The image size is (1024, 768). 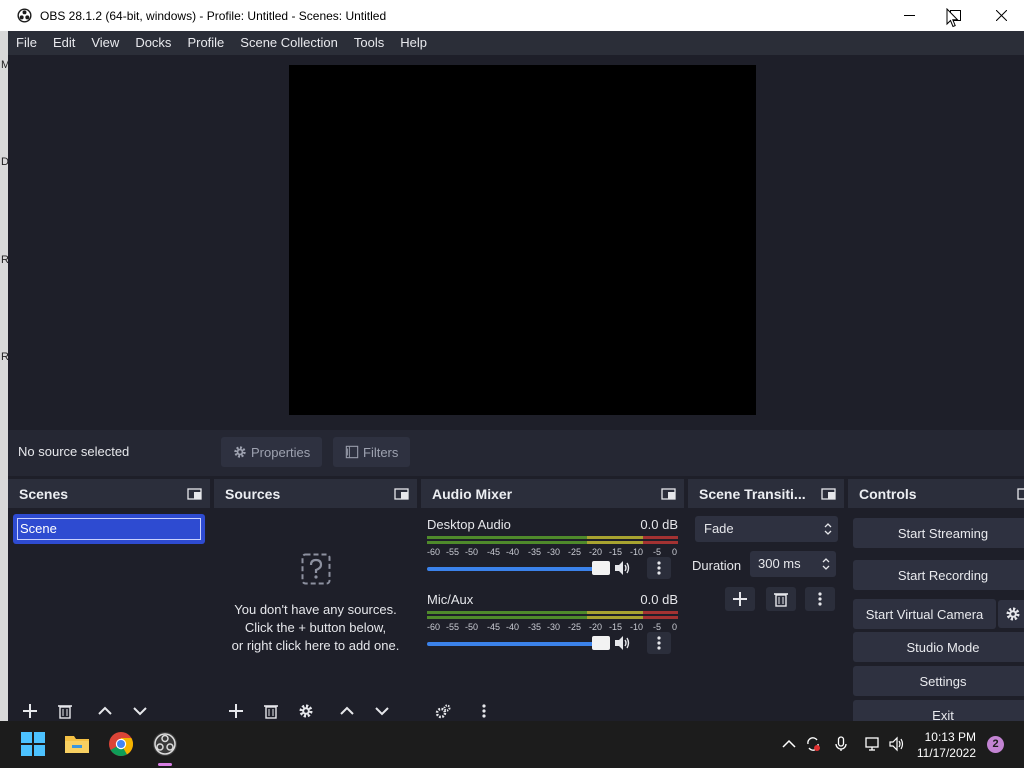 I want to click on move-scene-up-button, so click(x=105, y=711).